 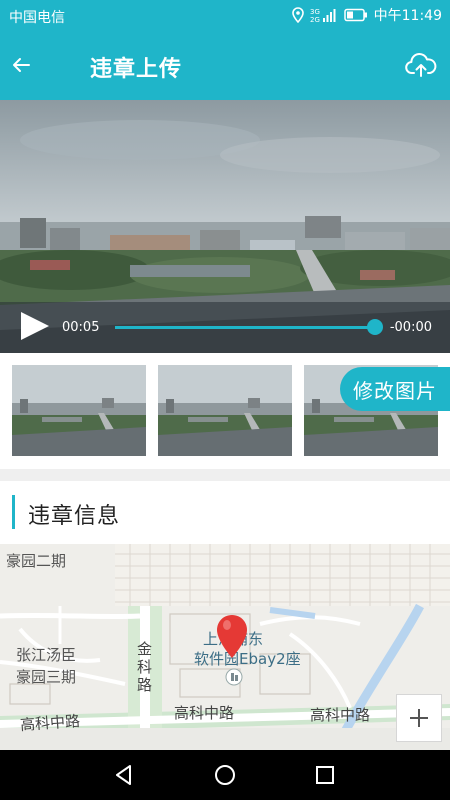 What do you see at coordinates (375, 327) in the screenshot?
I see `seek-thumb` at bounding box center [375, 327].